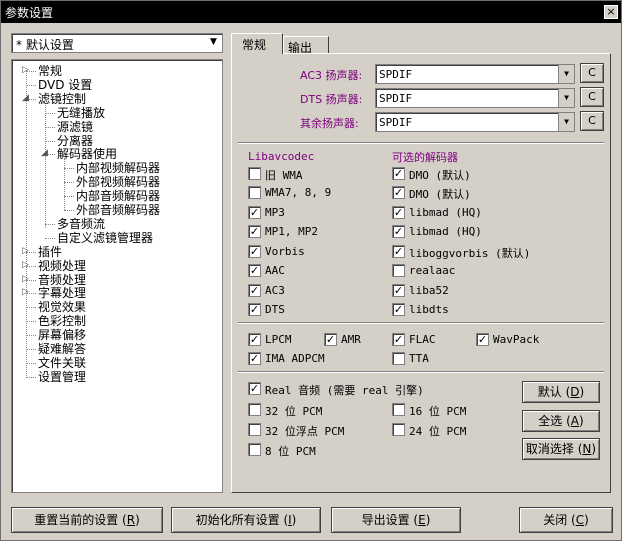  What do you see at coordinates (62, 266) in the screenshot?
I see `tree-item: 视频处理` at bounding box center [62, 266].